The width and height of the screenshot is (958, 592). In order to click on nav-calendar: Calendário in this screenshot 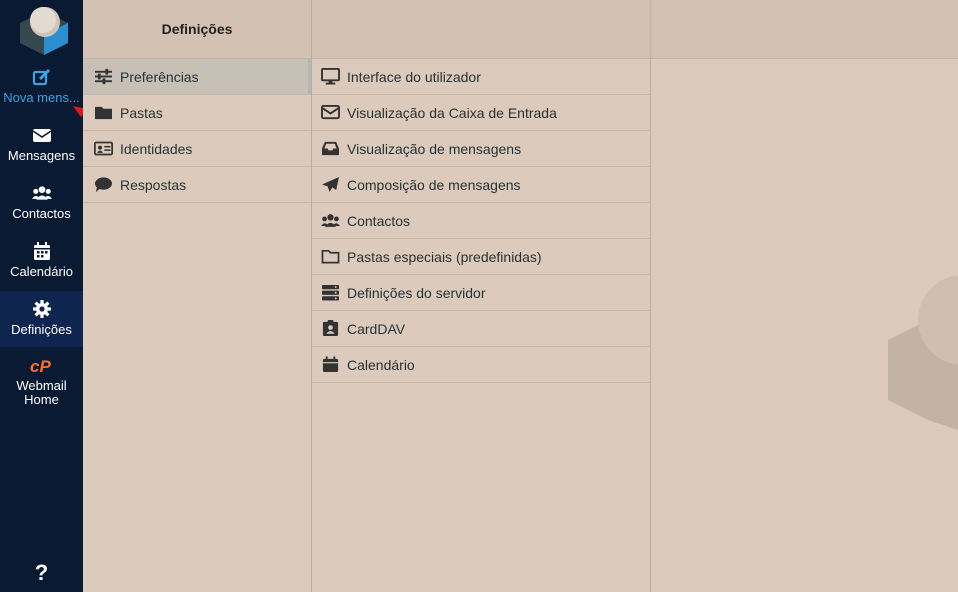, I will do `click(41, 260)`.